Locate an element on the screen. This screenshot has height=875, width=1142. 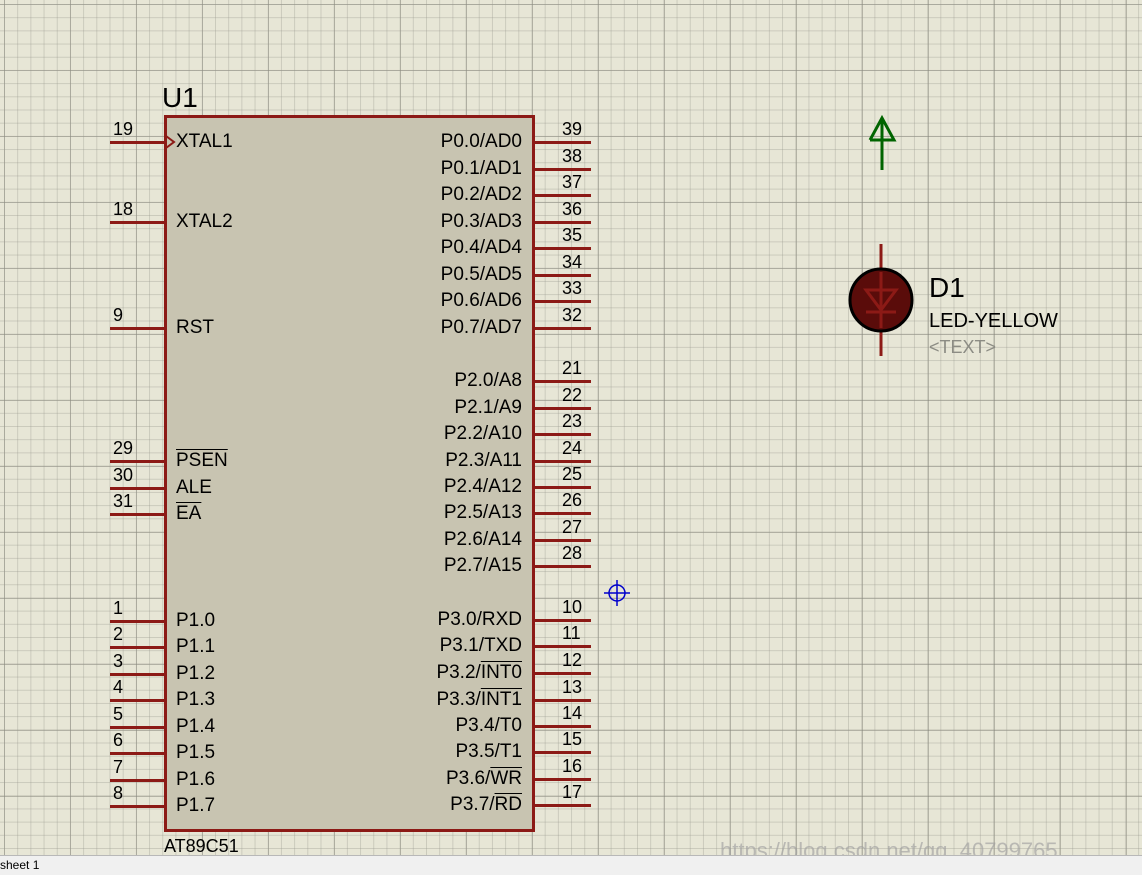
pin-label: P2.3/A11 is located at coordinates (483, 461).